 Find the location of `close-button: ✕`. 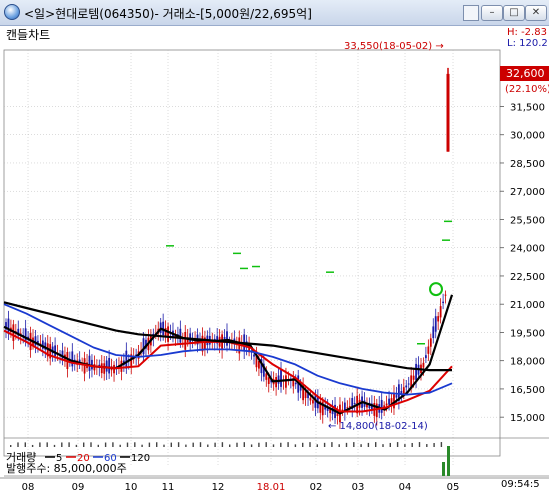

close-button: ✕ is located at coordinates (536, 13).